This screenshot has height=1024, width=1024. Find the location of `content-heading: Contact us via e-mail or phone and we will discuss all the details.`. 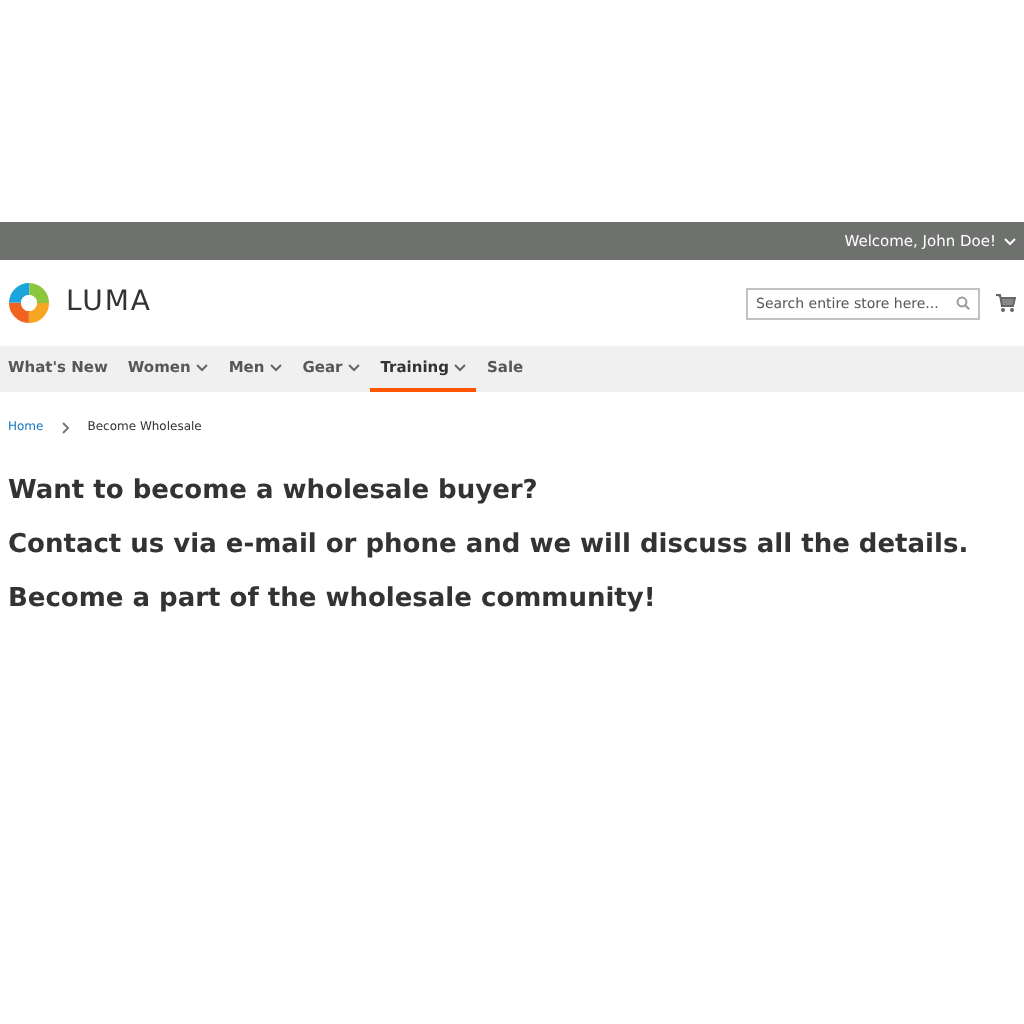

content-heading: Contact us via e-mail or phone and we will discuss all the details. is located at coordinates (489, 546).